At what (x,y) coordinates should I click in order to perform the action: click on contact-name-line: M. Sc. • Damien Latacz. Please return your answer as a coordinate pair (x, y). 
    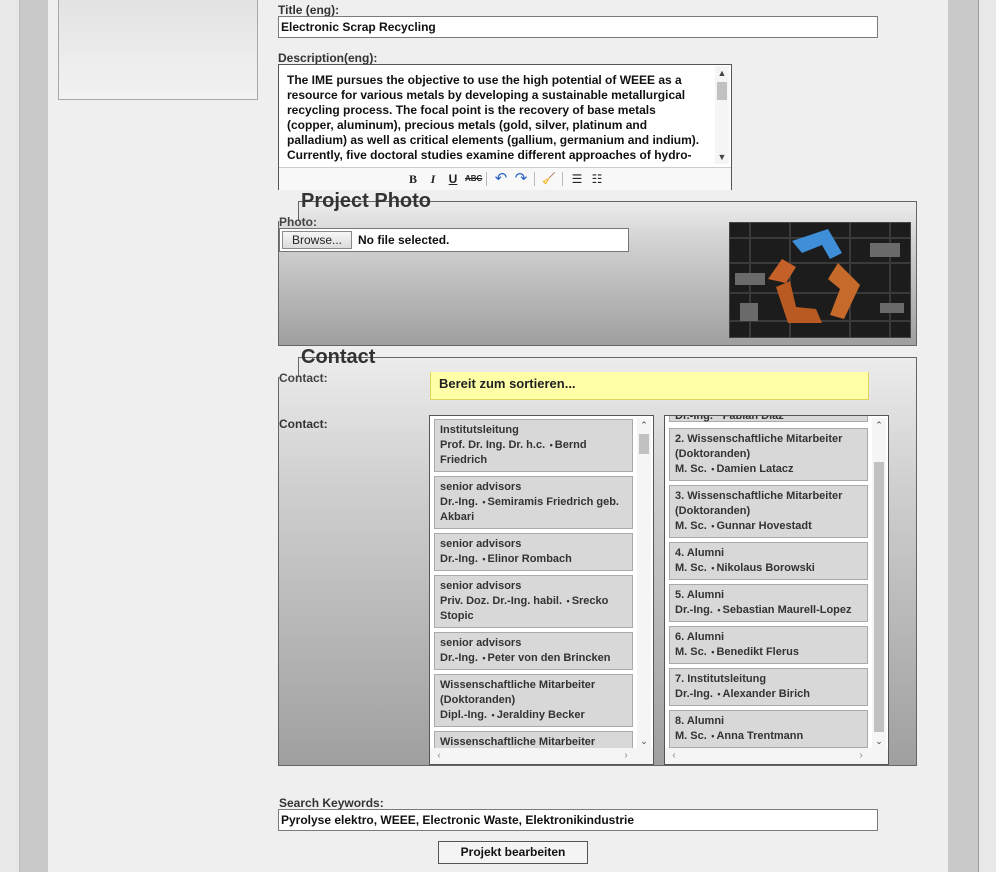
    Looking at the image, I should click on (768, 469).